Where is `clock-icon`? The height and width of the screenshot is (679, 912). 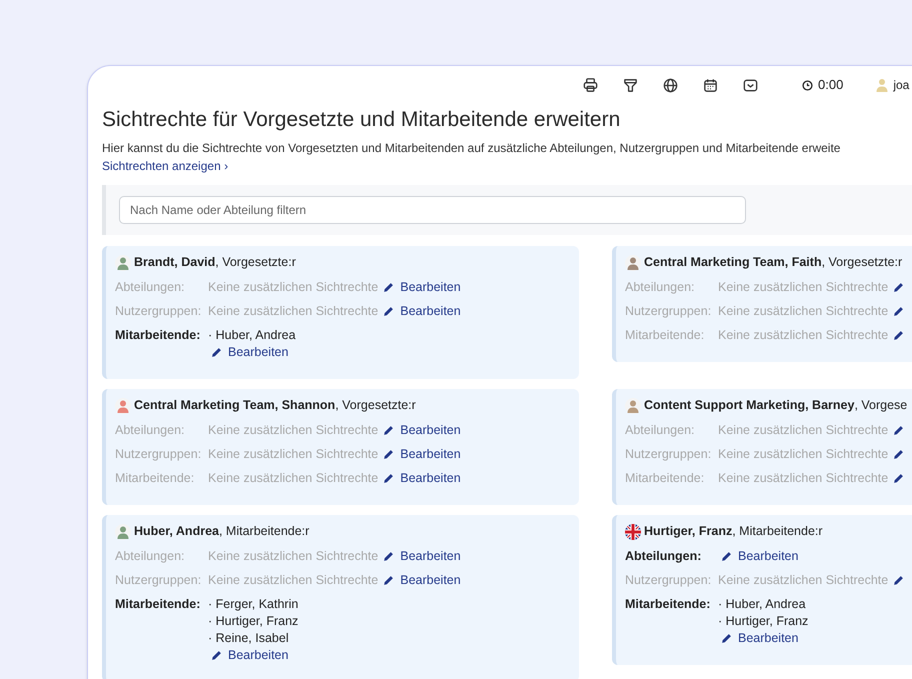
clock-icon is located at coordinates (807, 85).